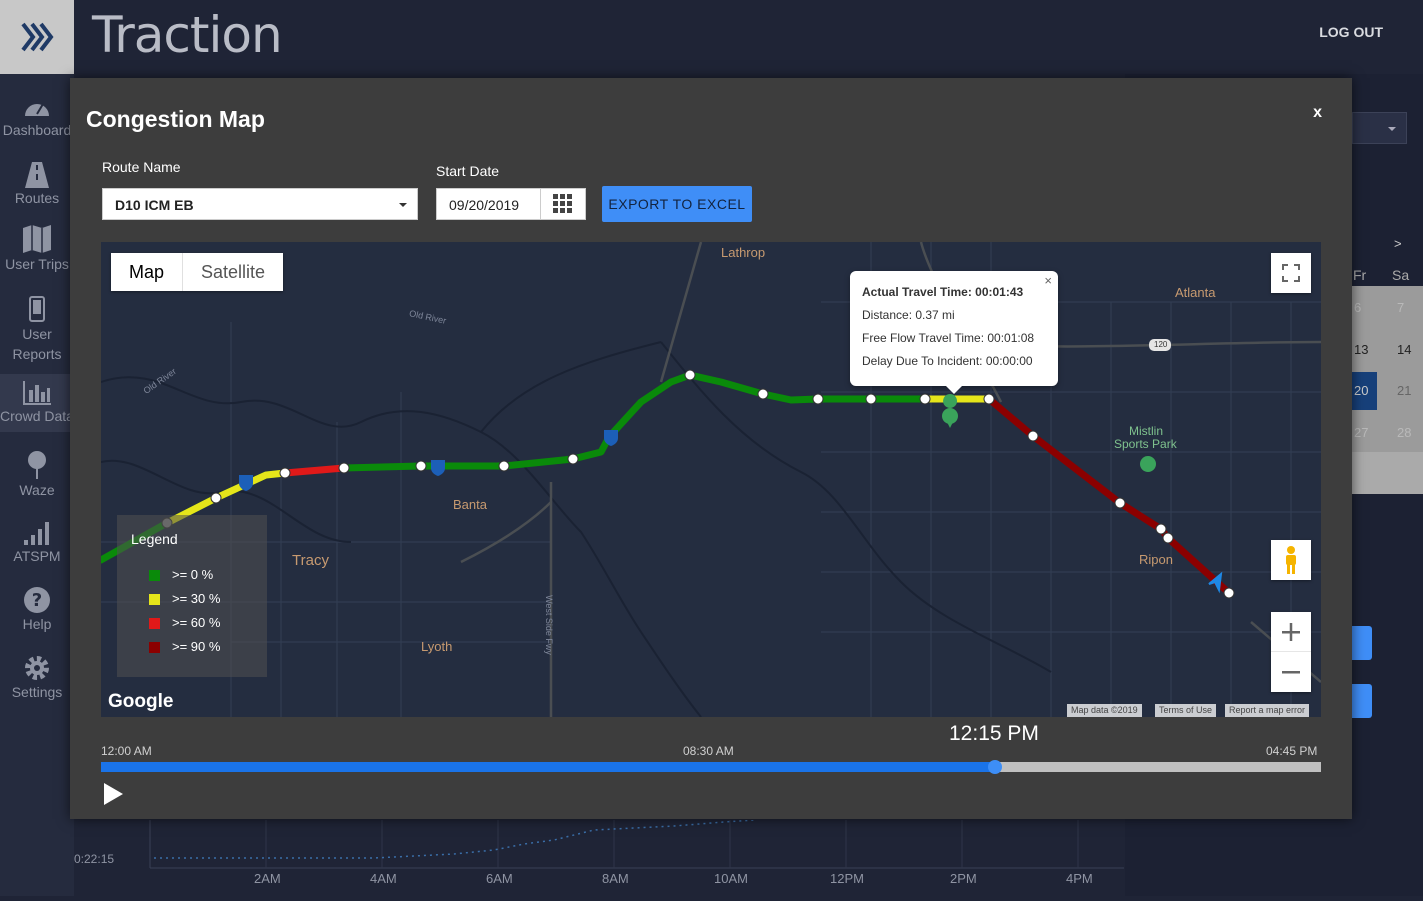 Image resolution: width=1423 pixels, height=901 pixels. I want to click on sidebar-item-label: Dashboard, so click(37, 130).